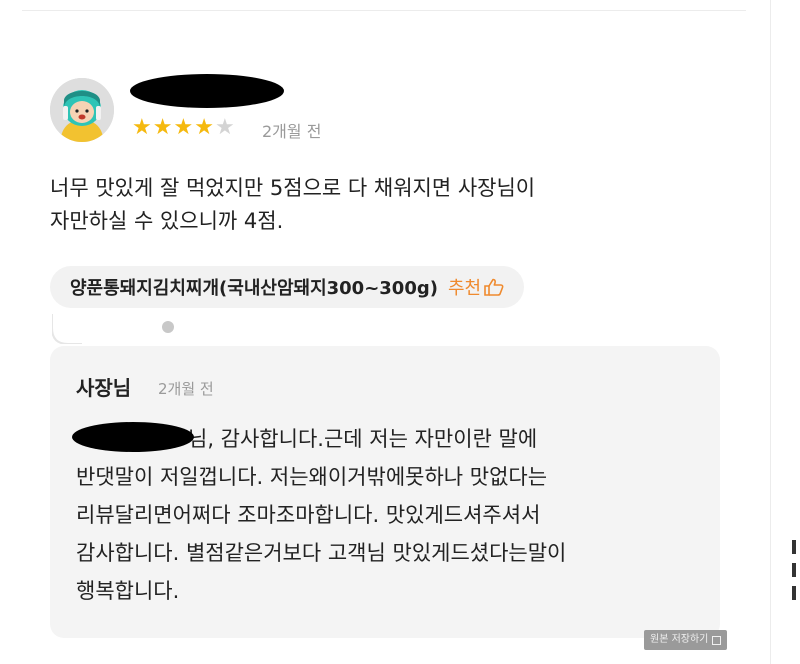 The image size is (800, 664). Describe the element at coordinates (464, 288) in the screenshot. I see `recommend-label: 추천` at that location.